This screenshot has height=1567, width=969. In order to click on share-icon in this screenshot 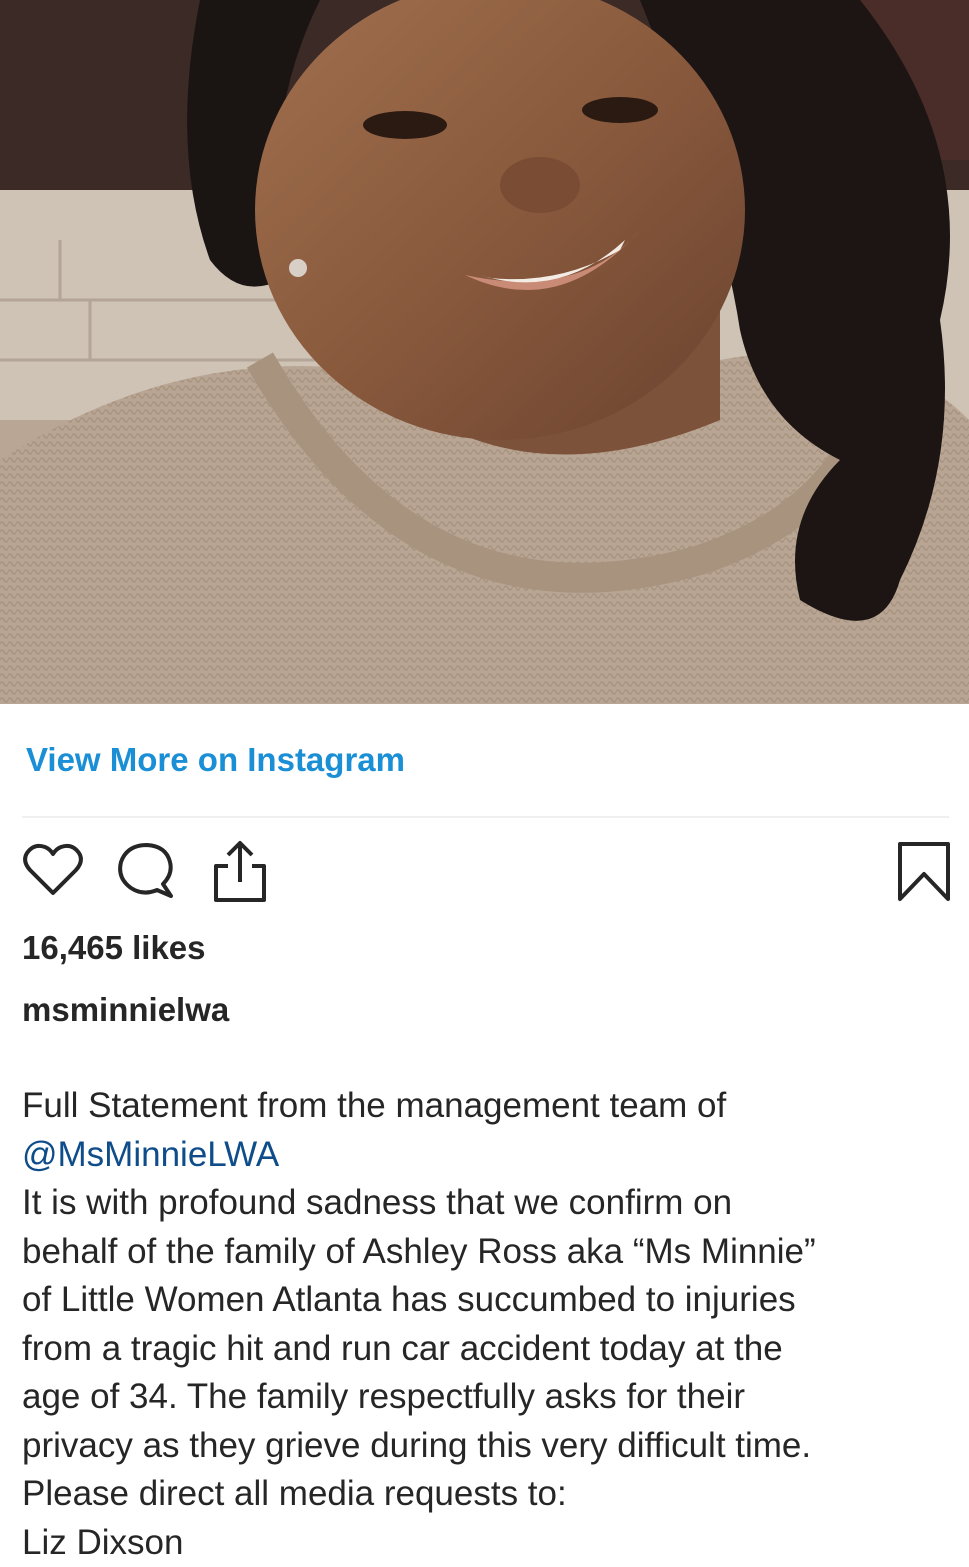, I will do `click(240, 871)`.